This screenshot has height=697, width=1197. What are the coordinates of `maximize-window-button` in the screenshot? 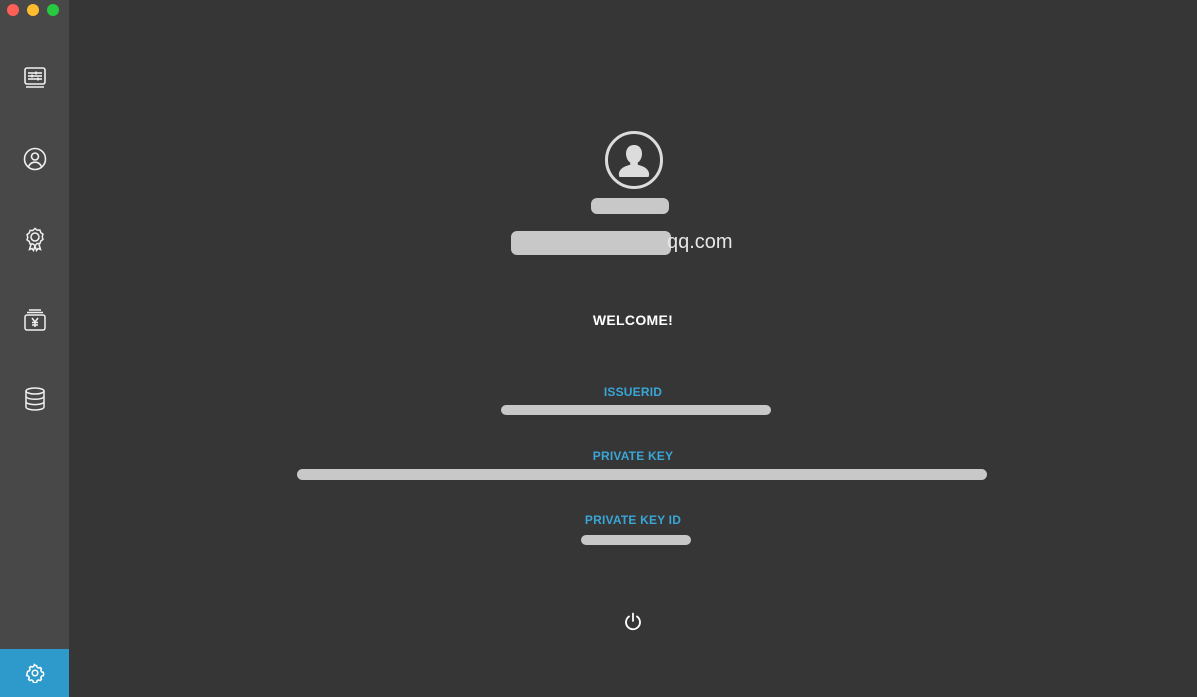 It's located at (53, 10).